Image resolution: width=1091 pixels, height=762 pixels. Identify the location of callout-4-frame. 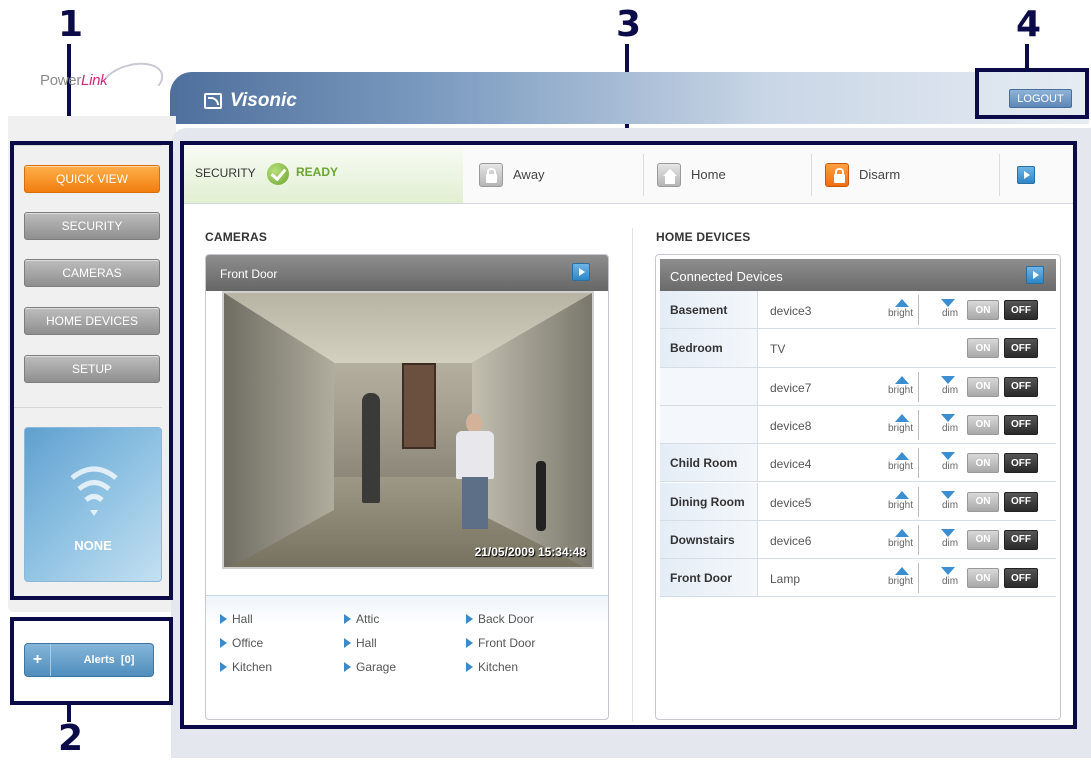
(1032, 93).